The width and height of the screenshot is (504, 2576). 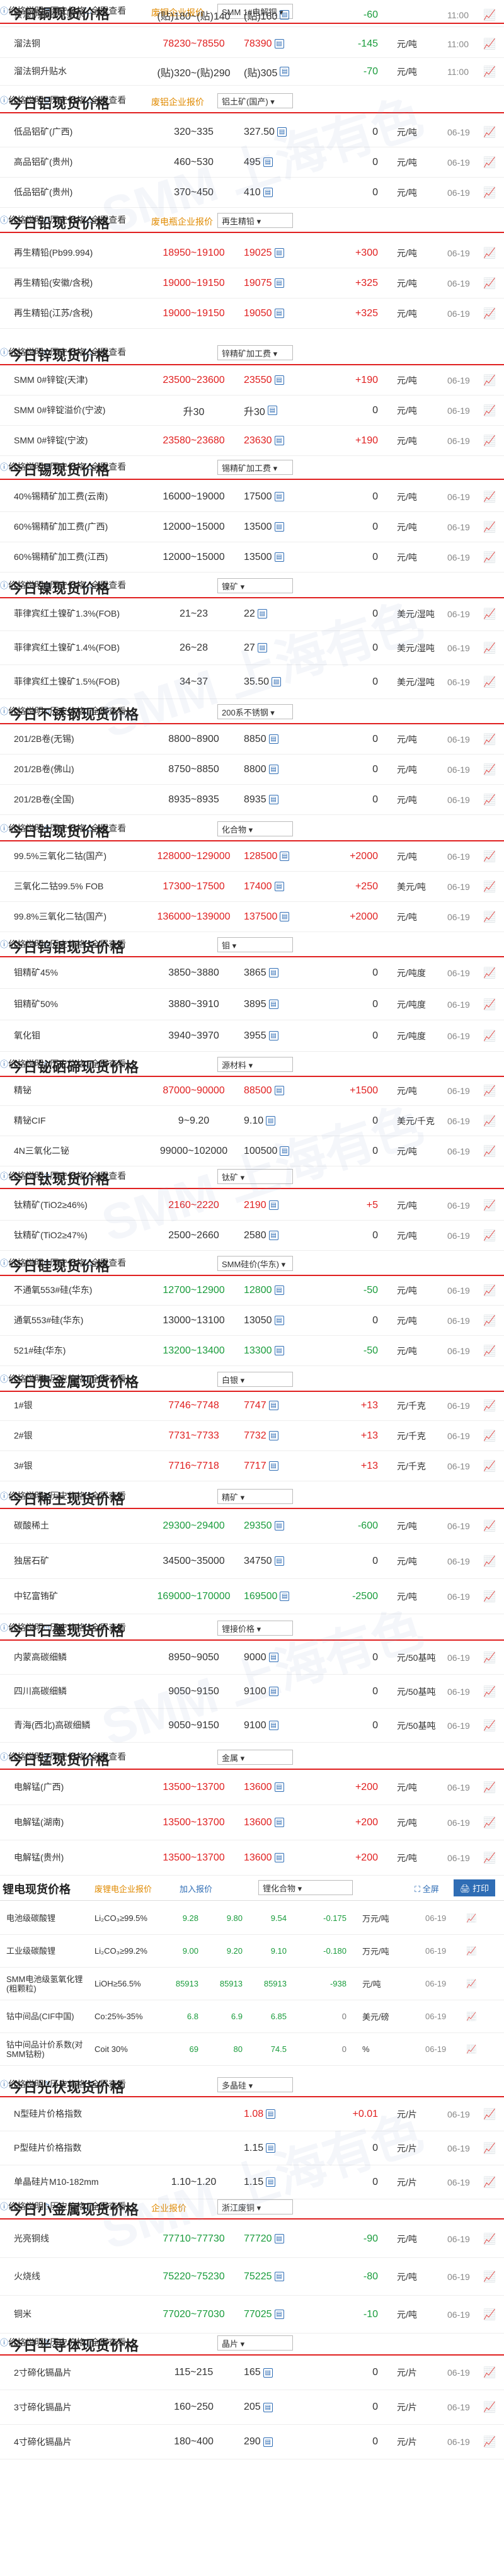 What do you see at coordinates (255, 944) in the screenshot?
I see `category-select: 钼 ▾` at bounding box center [255, 944].